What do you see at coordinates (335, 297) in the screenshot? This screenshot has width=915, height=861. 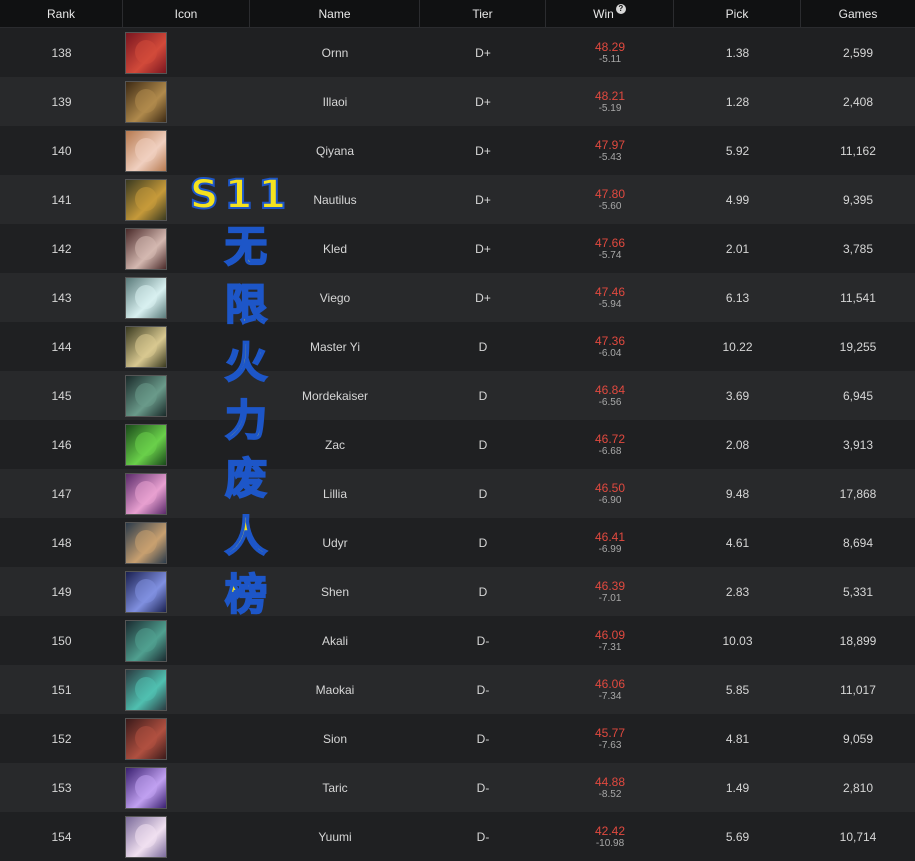 I see `champion-name: Viego` at bounding box center [335, 297].